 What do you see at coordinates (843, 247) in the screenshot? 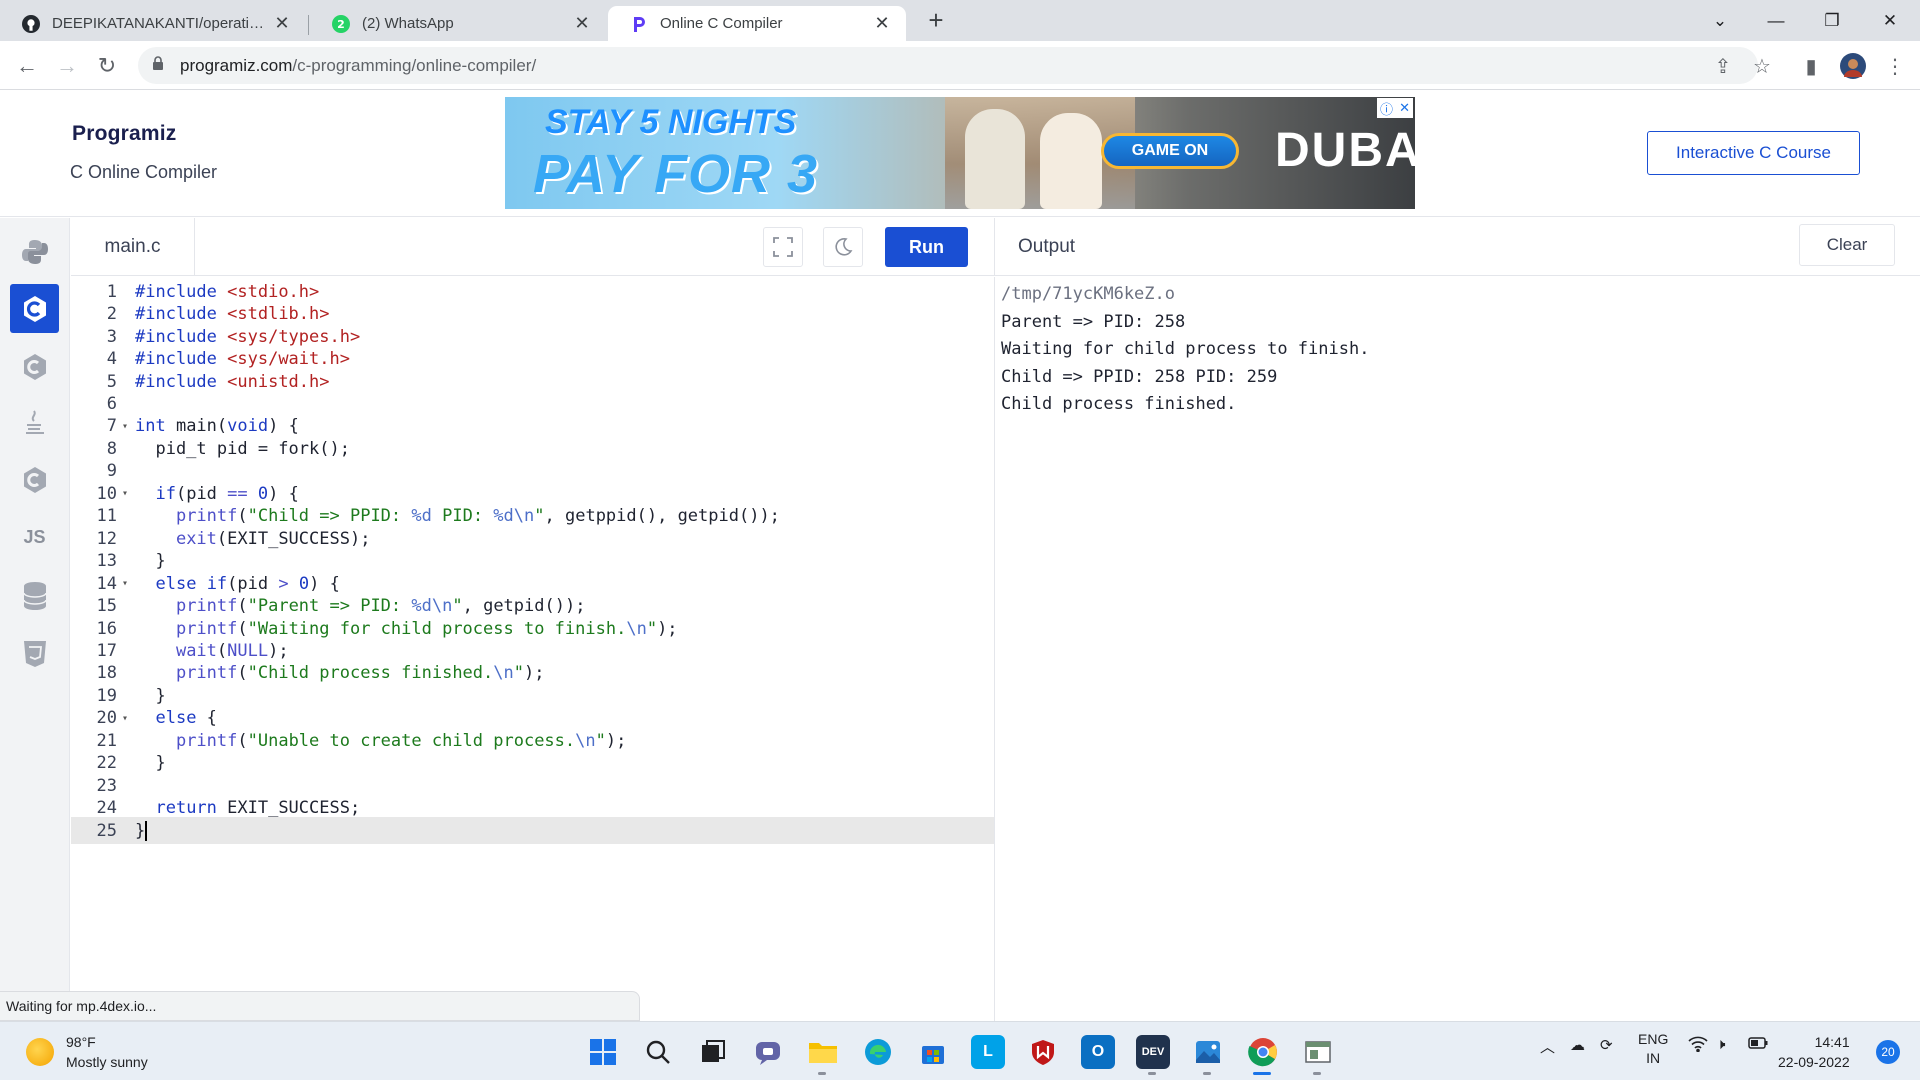
I see `dark-mode-moon-icon` at bounding box center [843, 247].